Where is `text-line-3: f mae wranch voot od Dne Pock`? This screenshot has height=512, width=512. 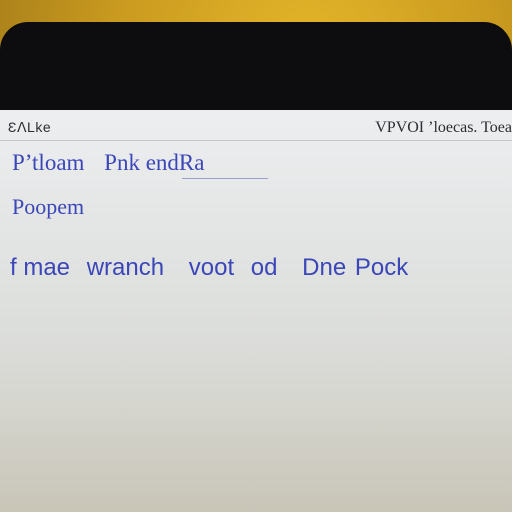 text-line-3: f mae wranch voot od Dne Pock is located at coordinates (214, 268).